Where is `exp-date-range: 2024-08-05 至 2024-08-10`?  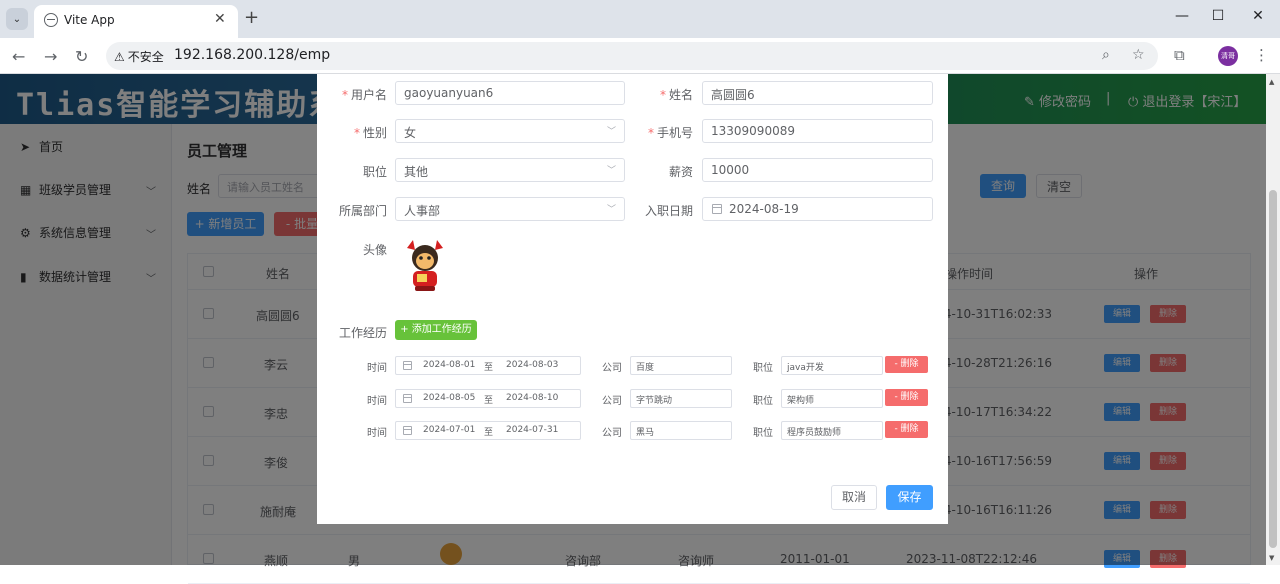 exp-date-range: 2024-08-05 至 2024-08-10 is located at coordinates (488, 398).